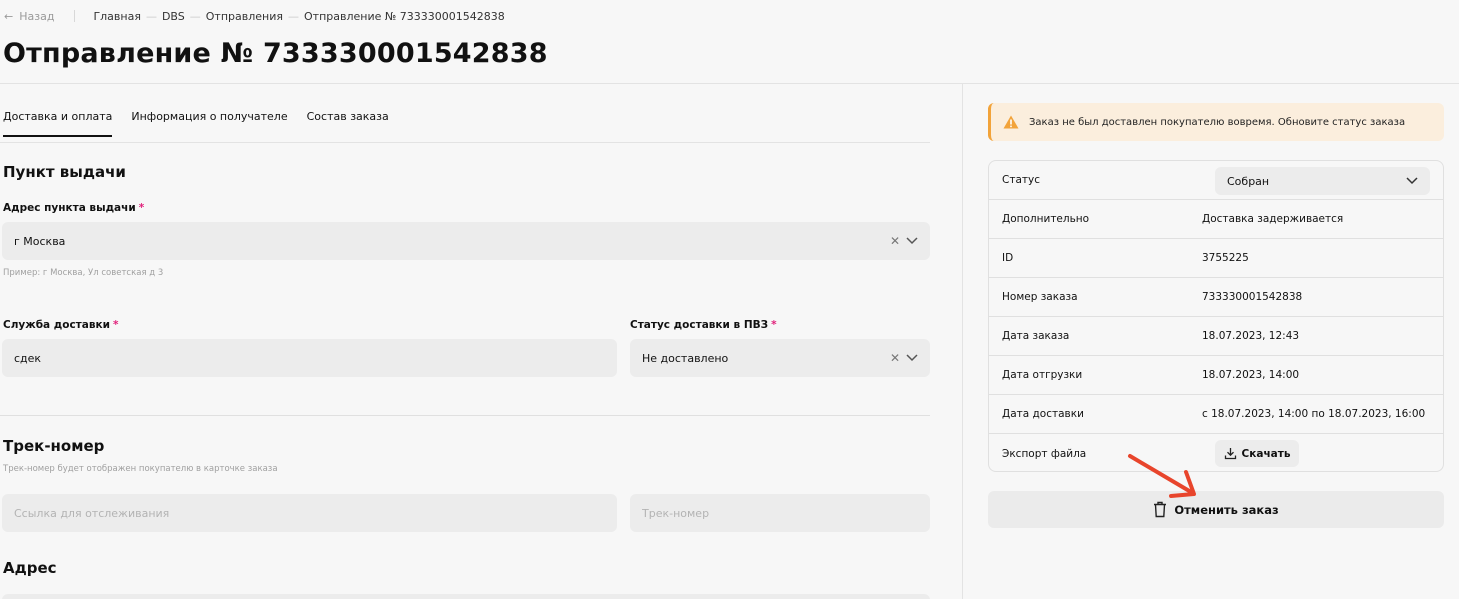  I want to click on table-row: Статус Собран, so click(1216, 180).